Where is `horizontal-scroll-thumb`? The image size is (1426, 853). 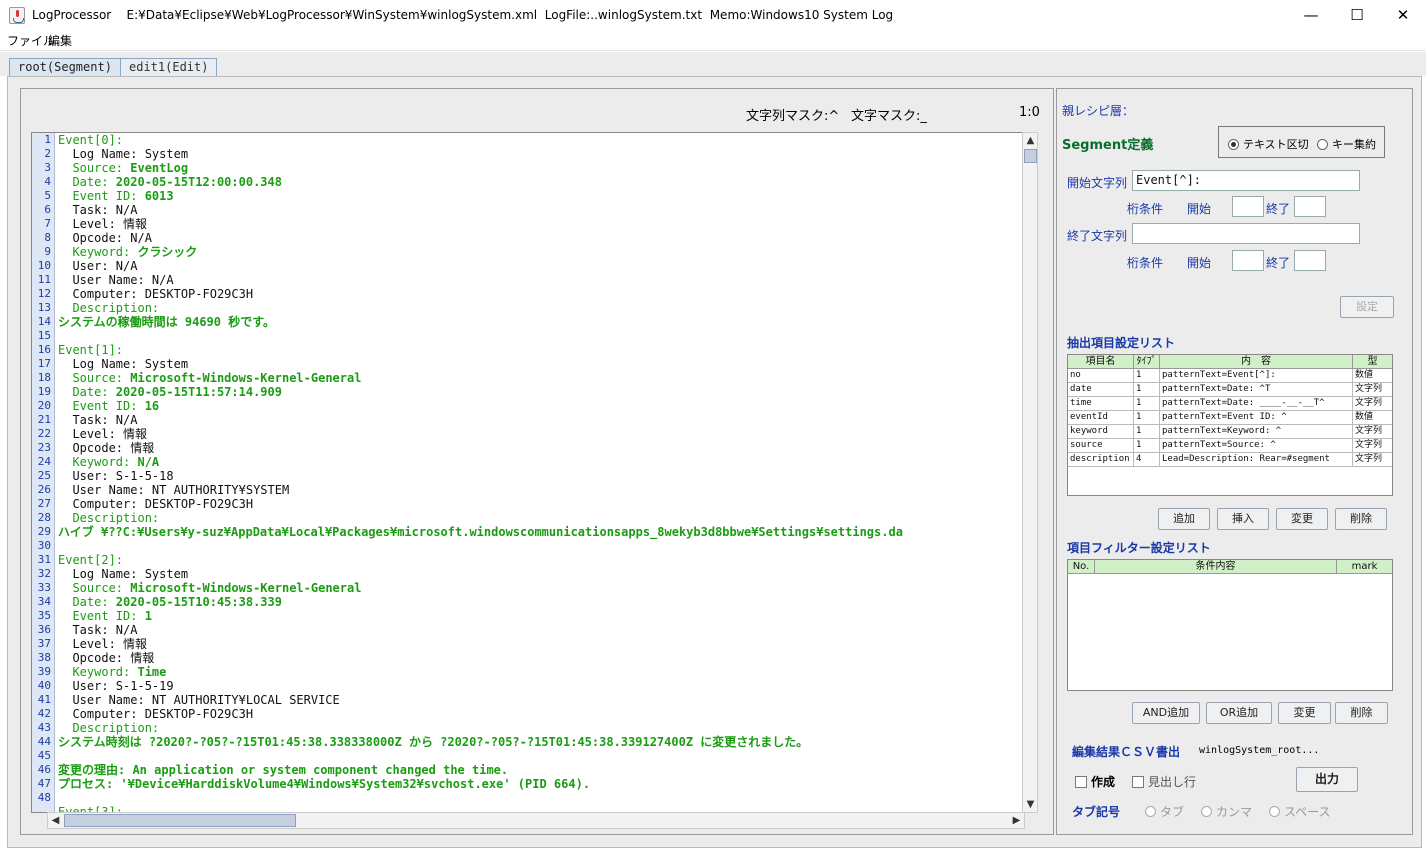 horizontal-scroll-thumb is located at coordinates (180, 820).